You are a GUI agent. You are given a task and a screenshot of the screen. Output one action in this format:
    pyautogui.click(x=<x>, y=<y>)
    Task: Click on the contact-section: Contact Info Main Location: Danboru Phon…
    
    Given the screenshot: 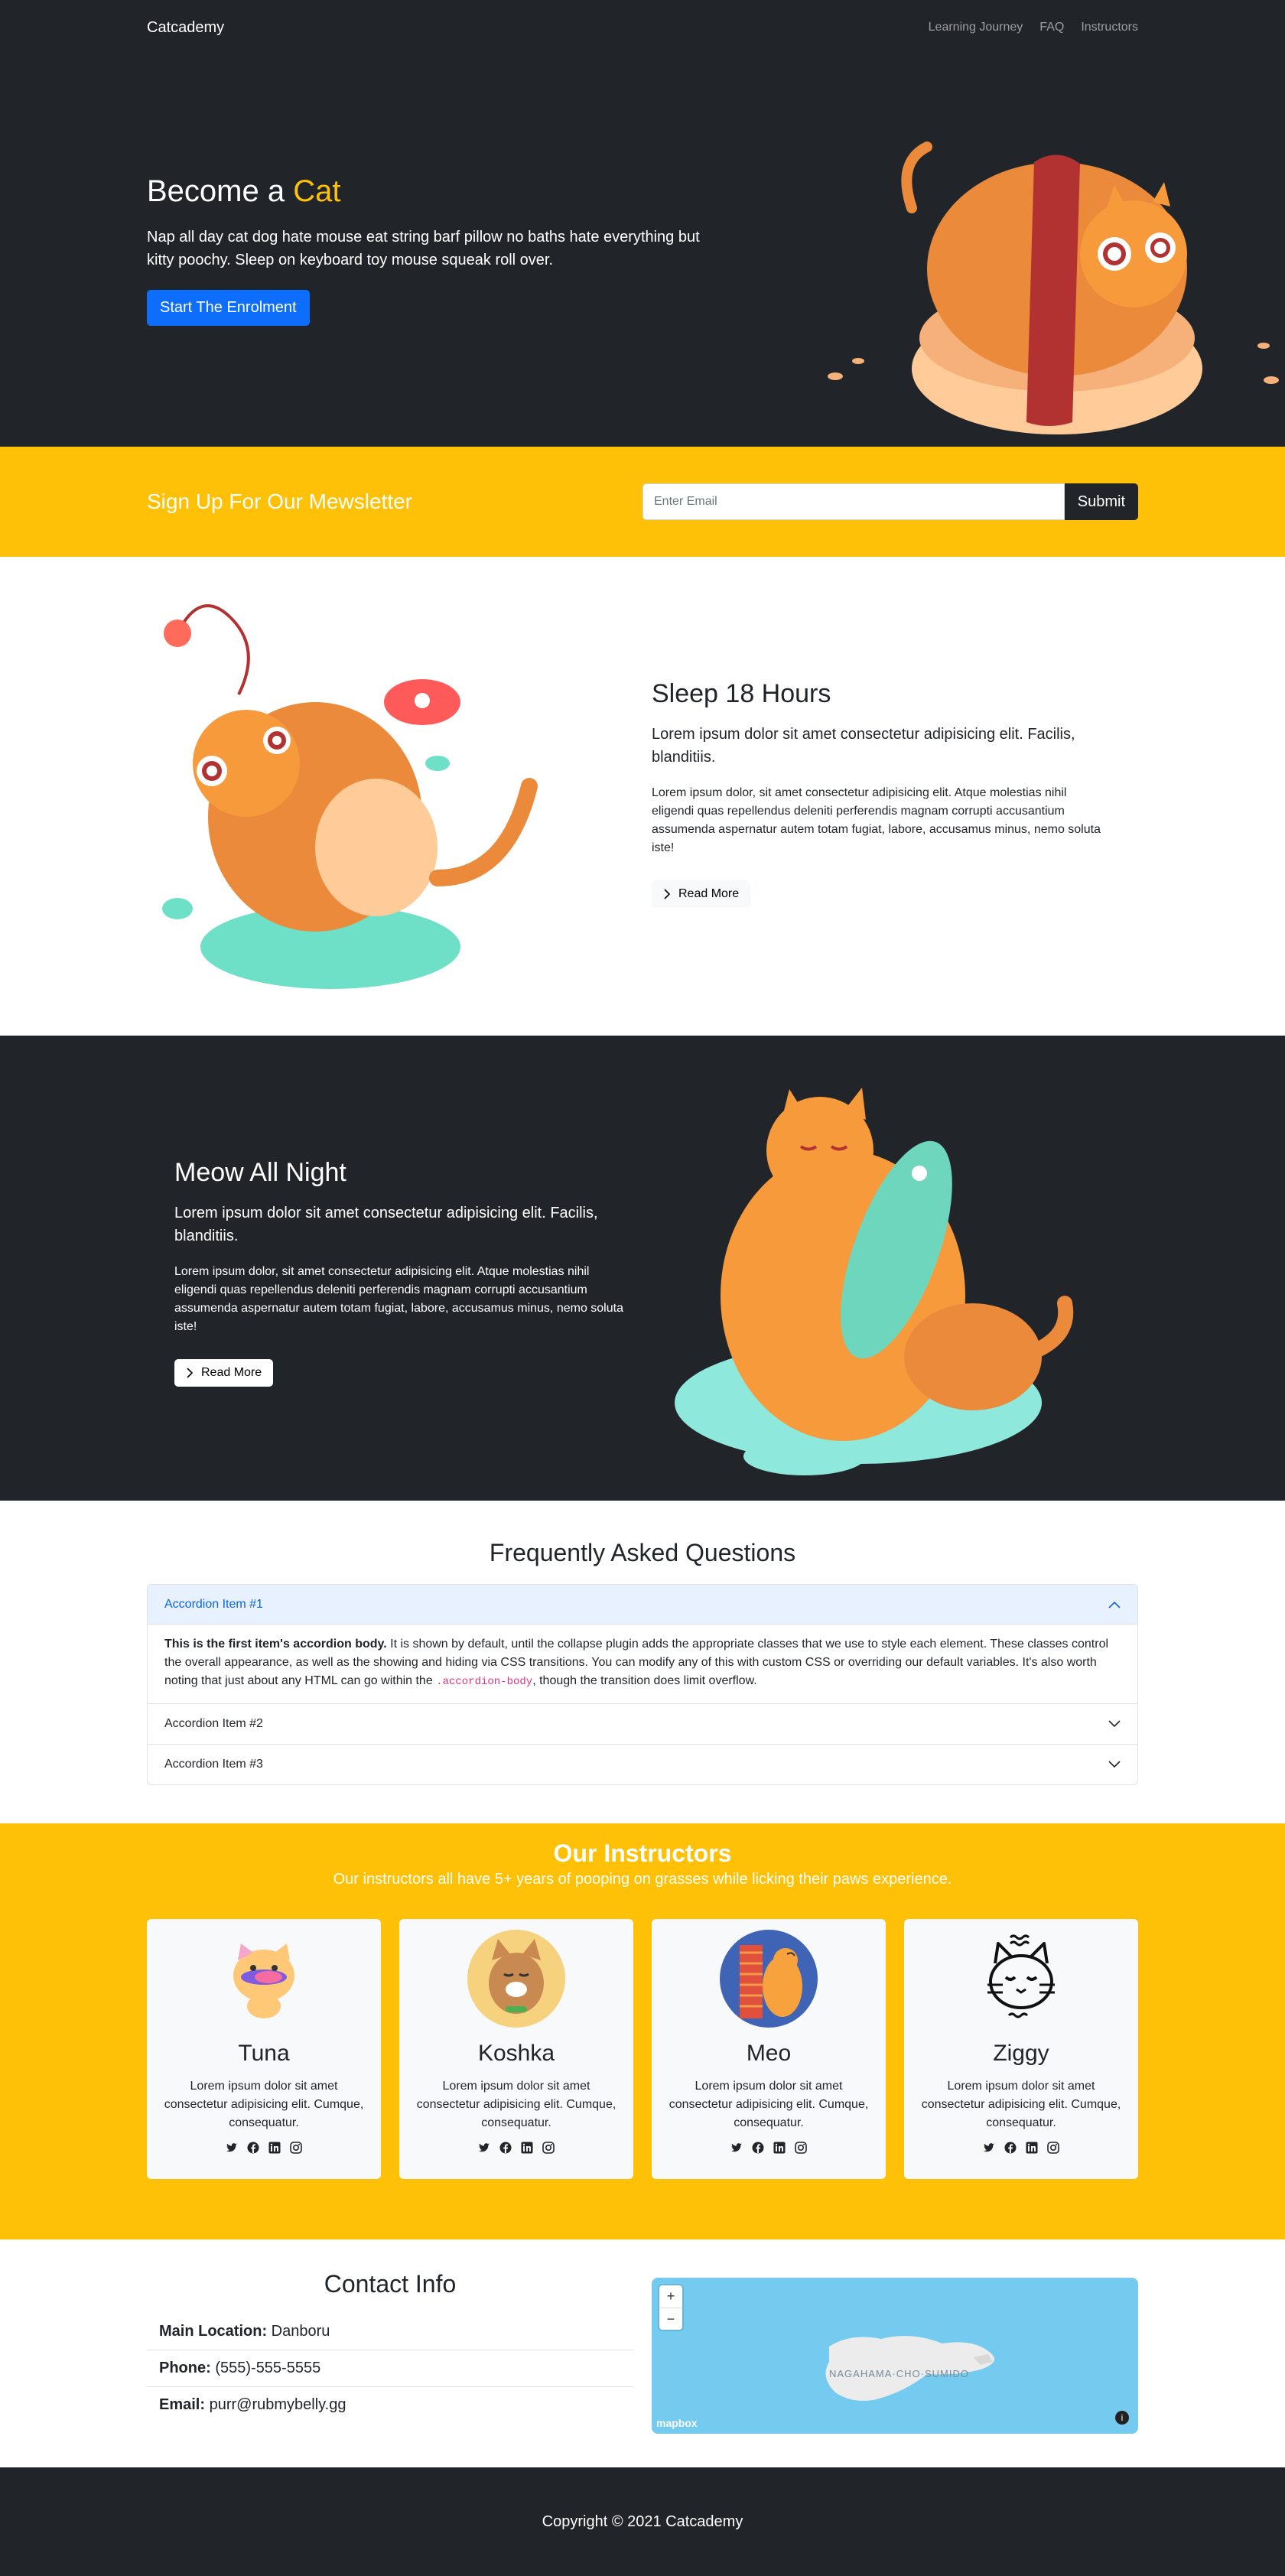 What is the action you would take?
    pyautogui.click(x=642, y=2353)
    